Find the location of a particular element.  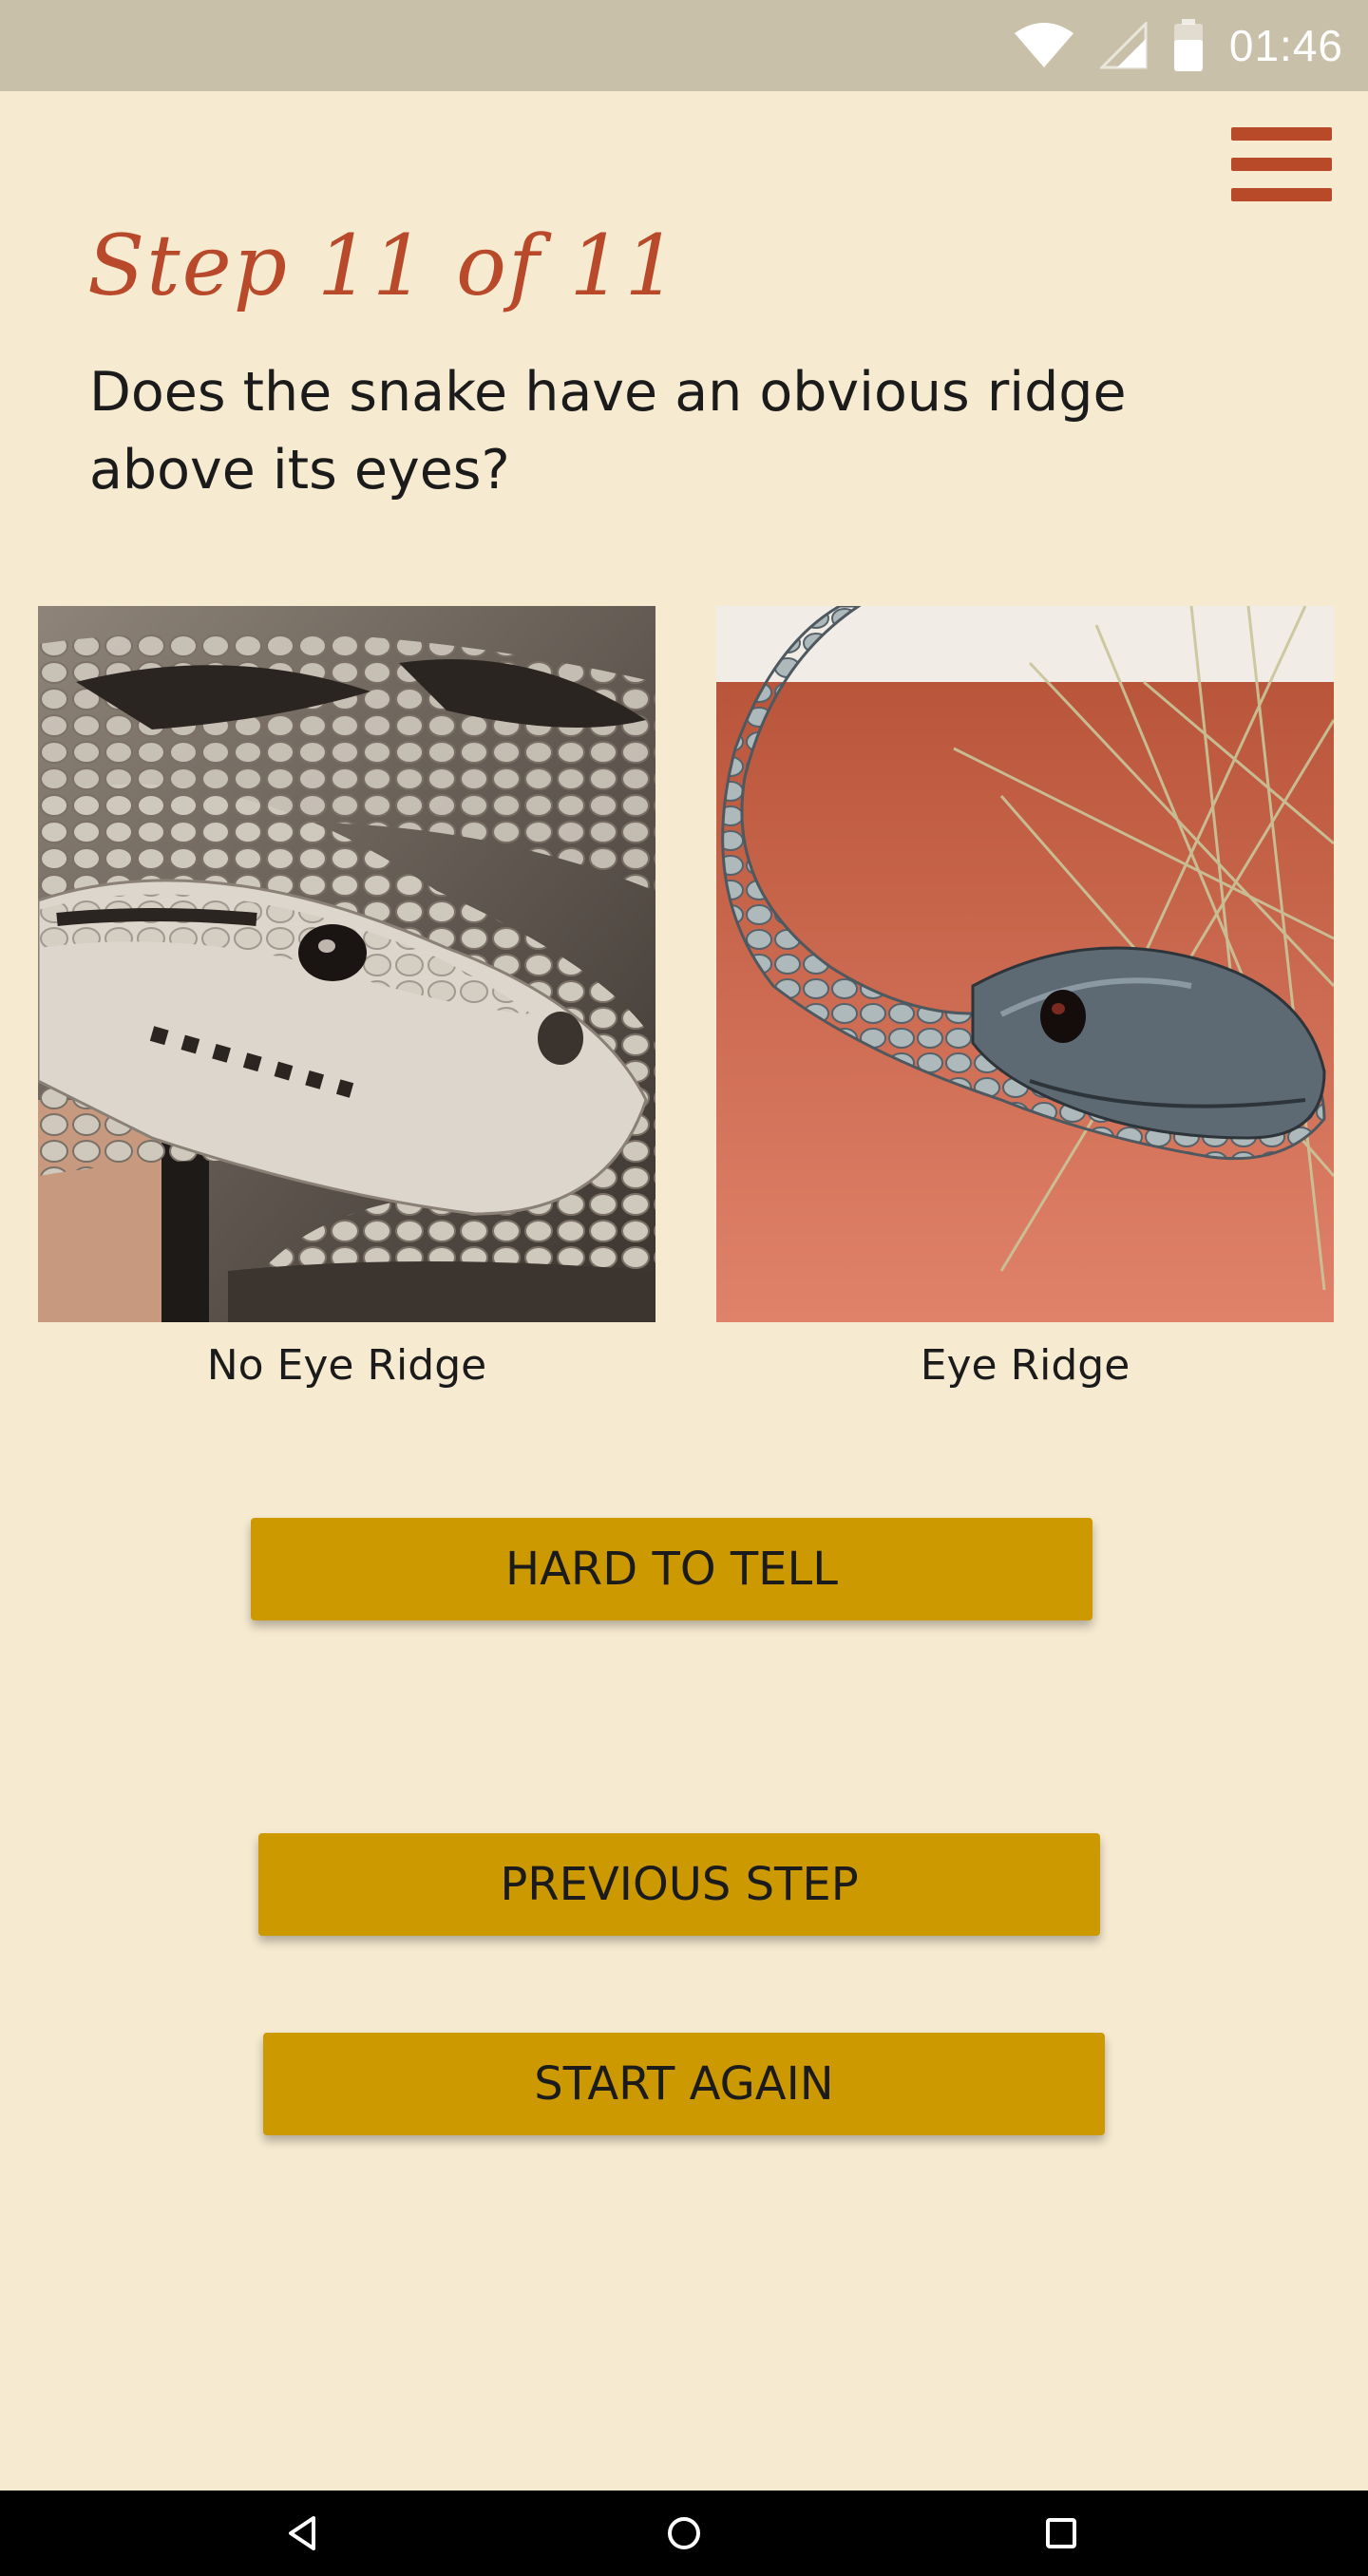

choice-eye-ridge: Eye Ridge is located at coordinates (1025, 1000).